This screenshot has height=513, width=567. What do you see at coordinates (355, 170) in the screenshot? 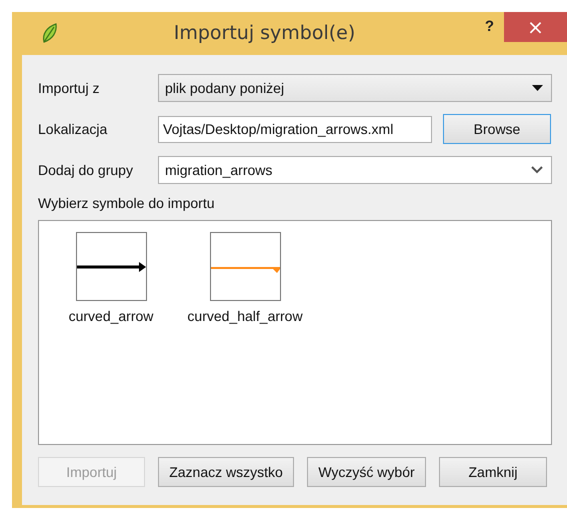
I see `group-dropdown: migration_arrows` at bounding box center [355, 170].